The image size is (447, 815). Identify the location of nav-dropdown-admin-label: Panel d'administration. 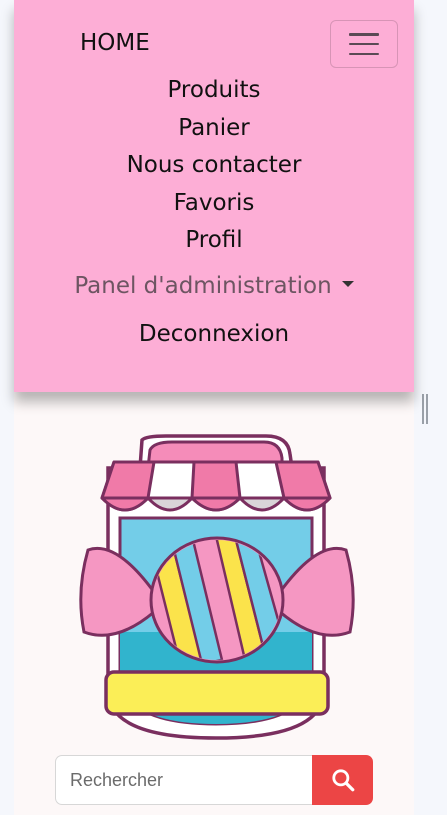
(203, 285).